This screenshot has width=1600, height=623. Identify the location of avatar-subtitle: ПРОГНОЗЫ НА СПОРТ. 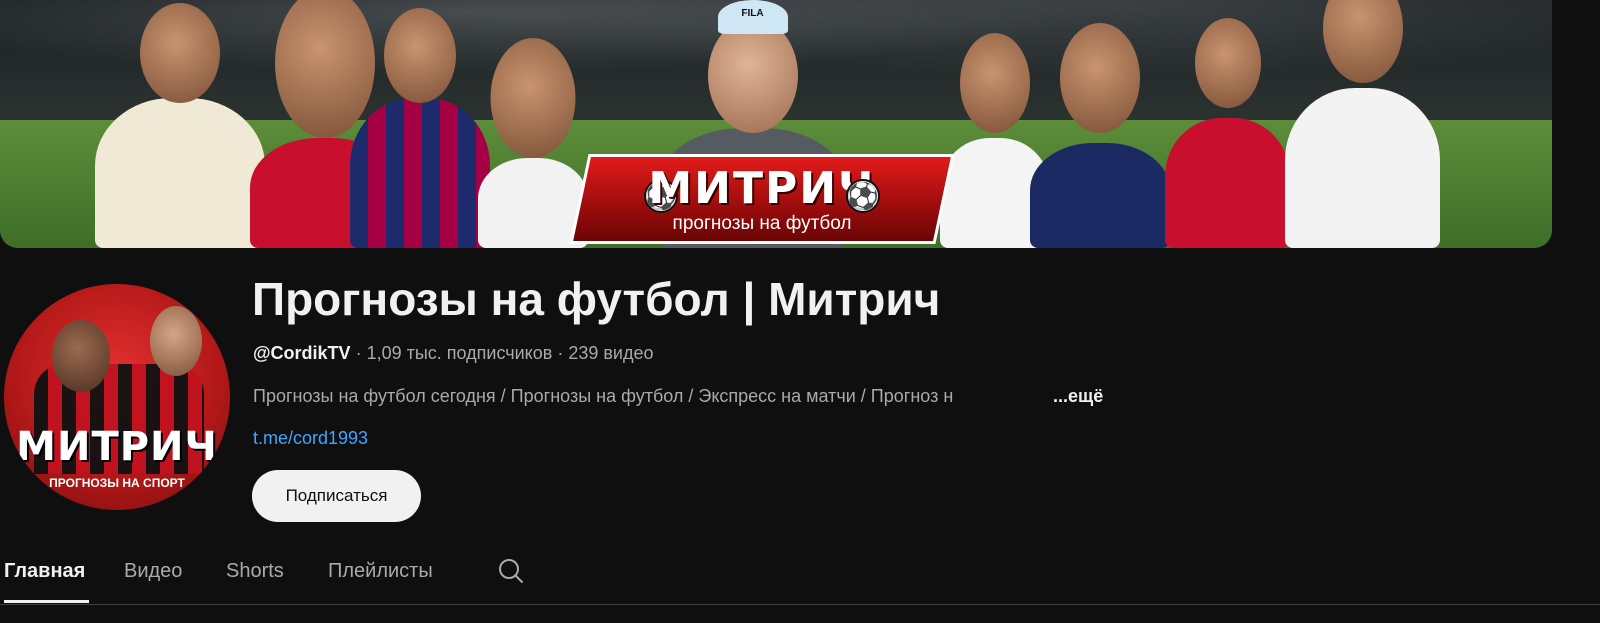
(117, 483).